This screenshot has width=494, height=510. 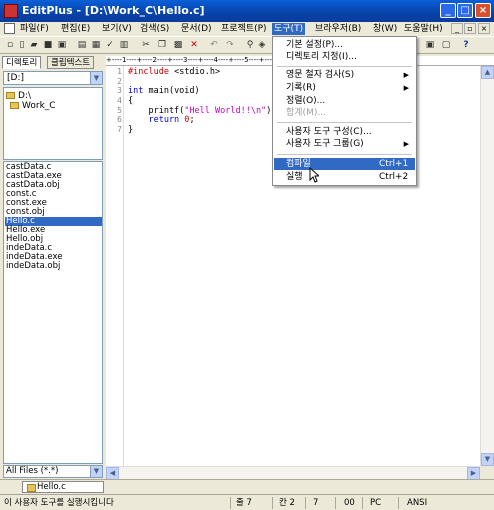 What do you see at coordinates (289, 29) in the screenshot?
I see `menu-tools: 도구(T)` at bounding box center [289, 29].